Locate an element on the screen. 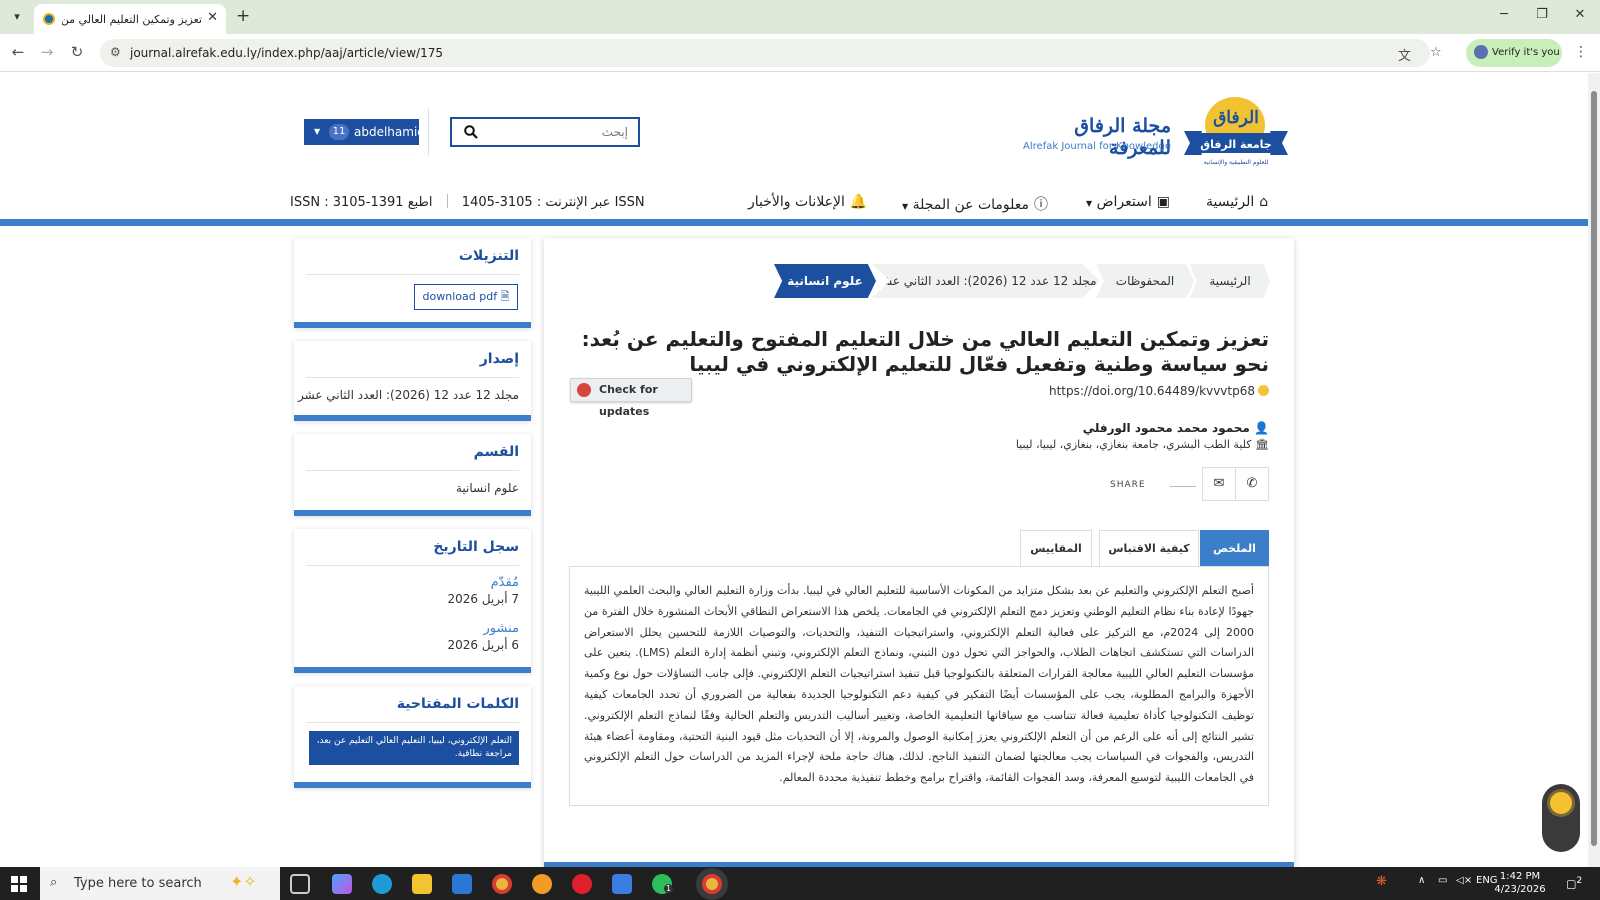  page-scrollbar is located at coordinates (1594, 470).